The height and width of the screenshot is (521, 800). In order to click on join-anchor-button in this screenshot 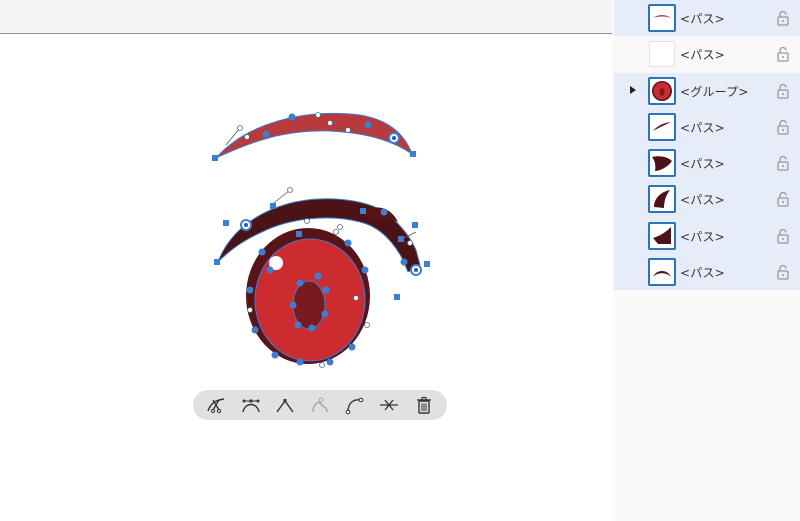, I will do `click(320, 405)`.